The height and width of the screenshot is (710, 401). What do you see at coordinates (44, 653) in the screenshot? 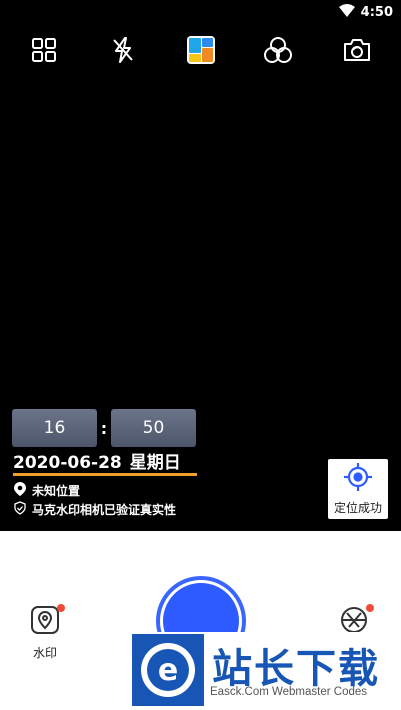
I see `watermark-button-label: 水印` at bounding box center [44, 653].